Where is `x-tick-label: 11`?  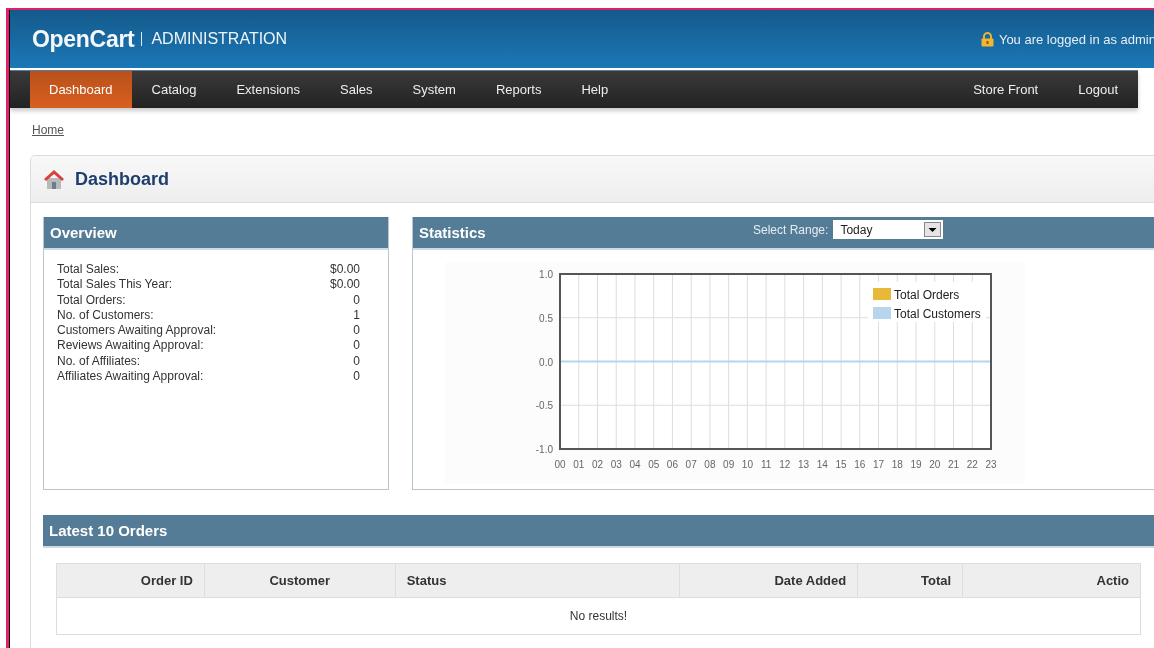 x-tick-label: 11 is located at coordinates (766, 464).